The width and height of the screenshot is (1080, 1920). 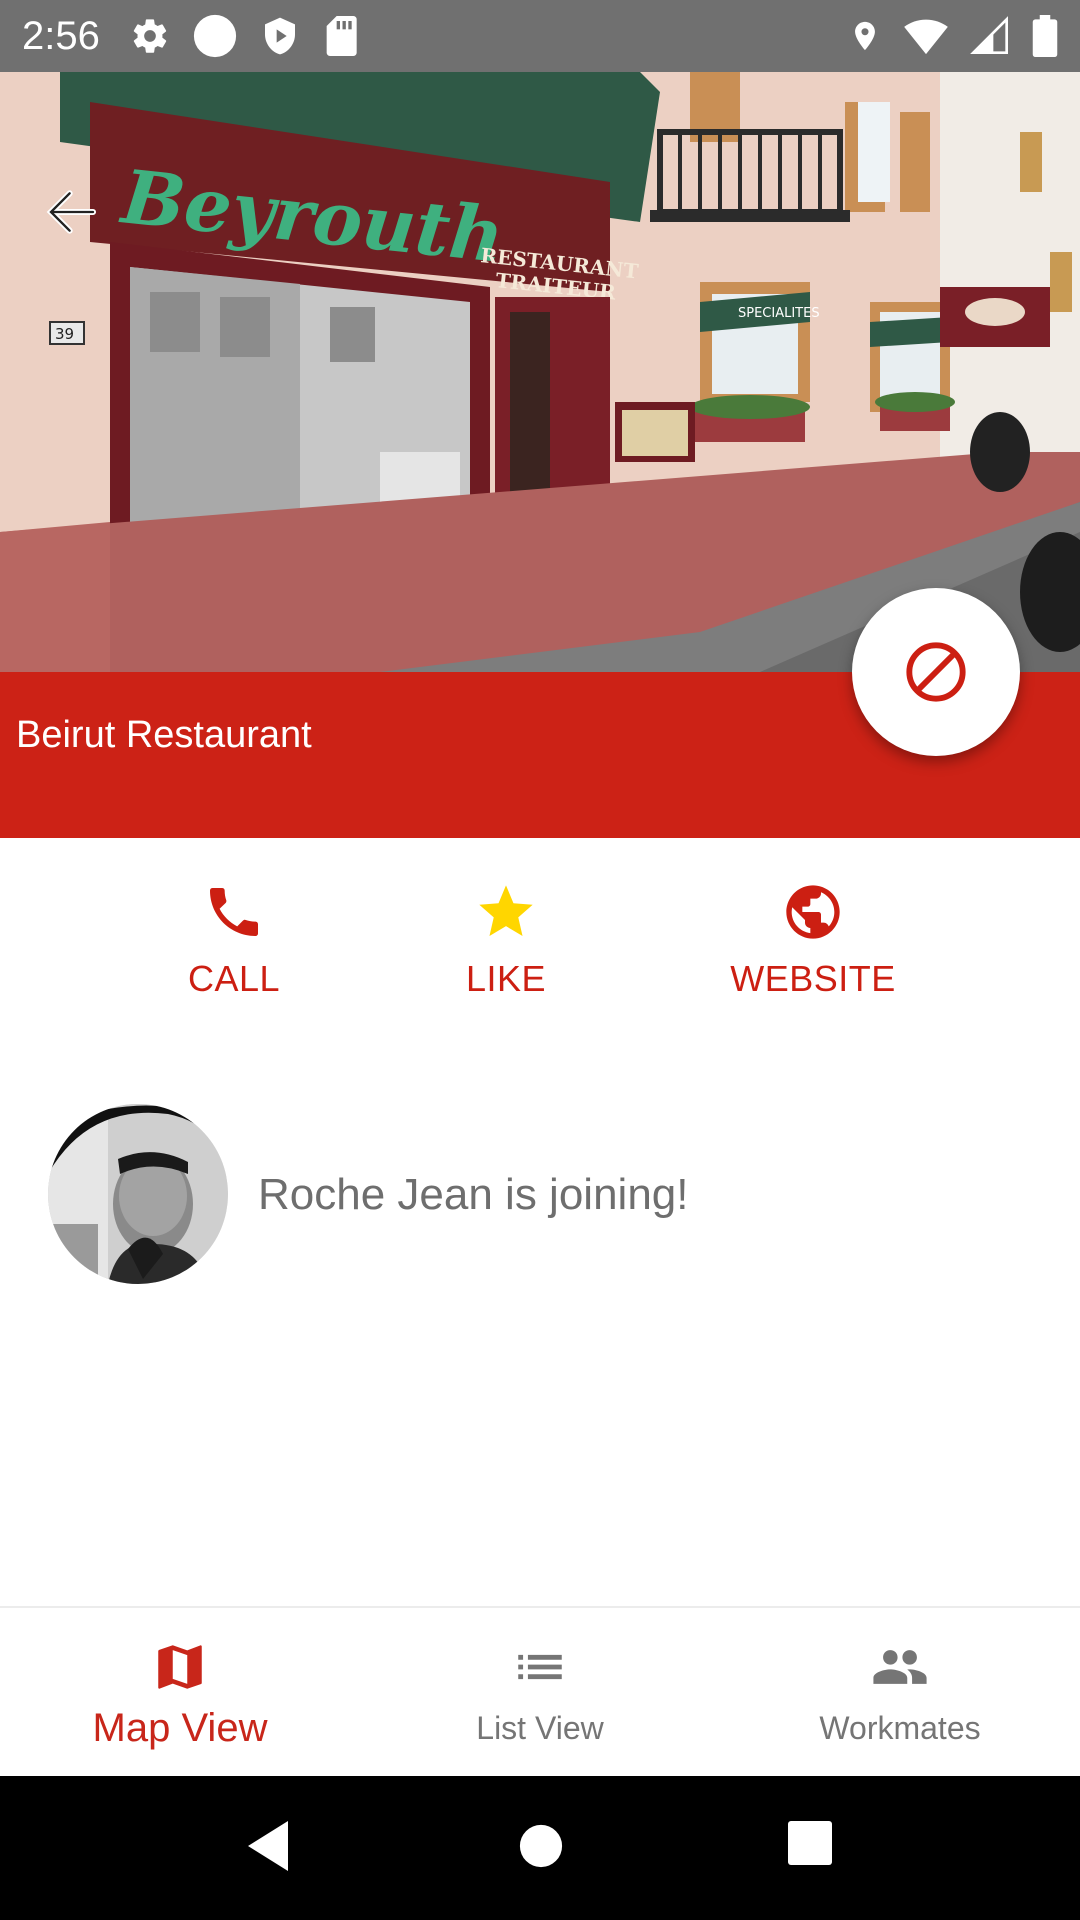 What do you see at coordinates (234, 978) in the screenshot?
I see `call-label: CALL` at bounding box center [234, 978].